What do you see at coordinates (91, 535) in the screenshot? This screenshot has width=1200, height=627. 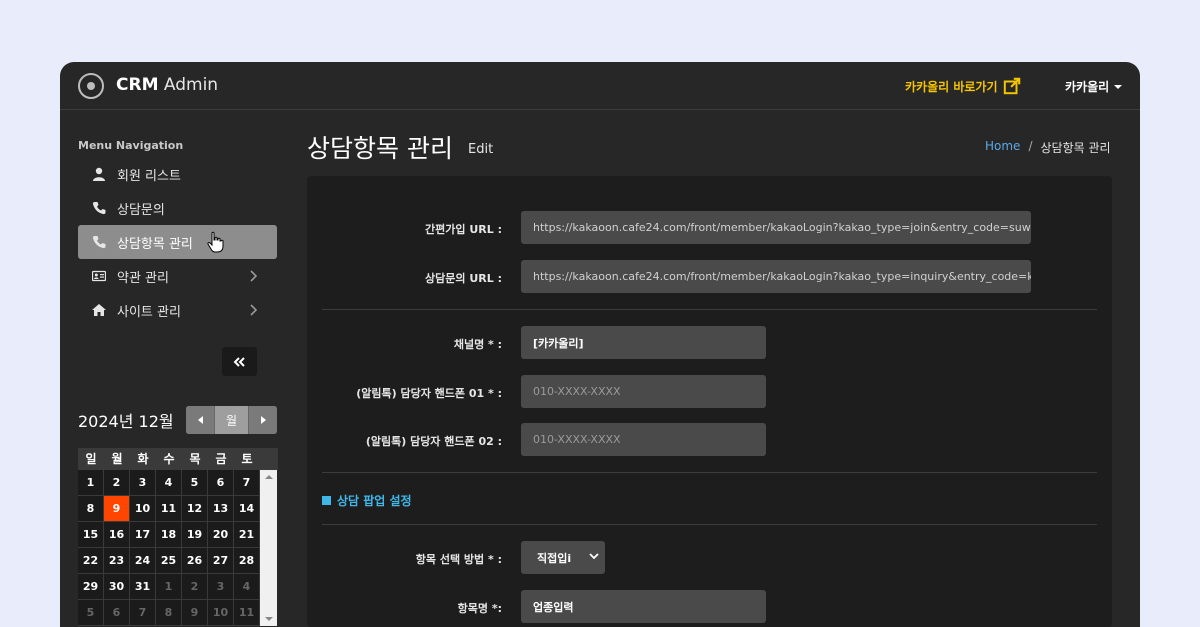 I see `calendar-day: 15` at bounding box center [91, 535].